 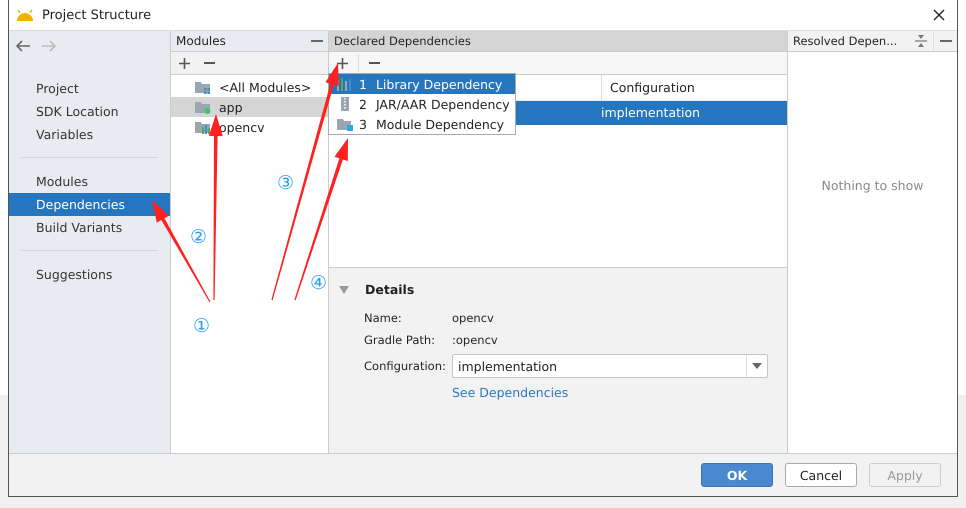 I want to click on field-label: Gradle Path:, so click(x=400, y=340).